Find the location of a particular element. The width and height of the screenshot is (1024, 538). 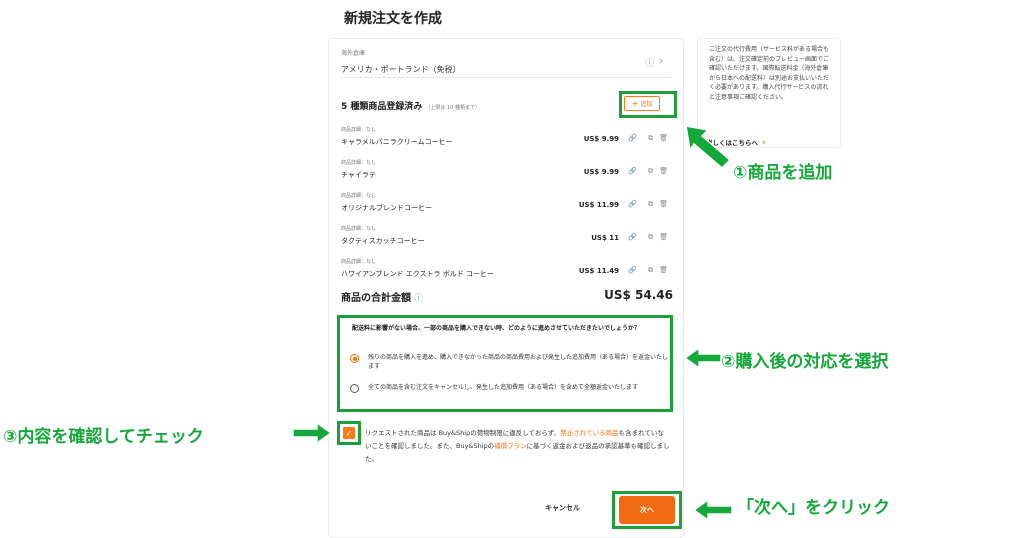

total-label: 商品の合計金額 ⓘ is located at coordinates (382, 296).